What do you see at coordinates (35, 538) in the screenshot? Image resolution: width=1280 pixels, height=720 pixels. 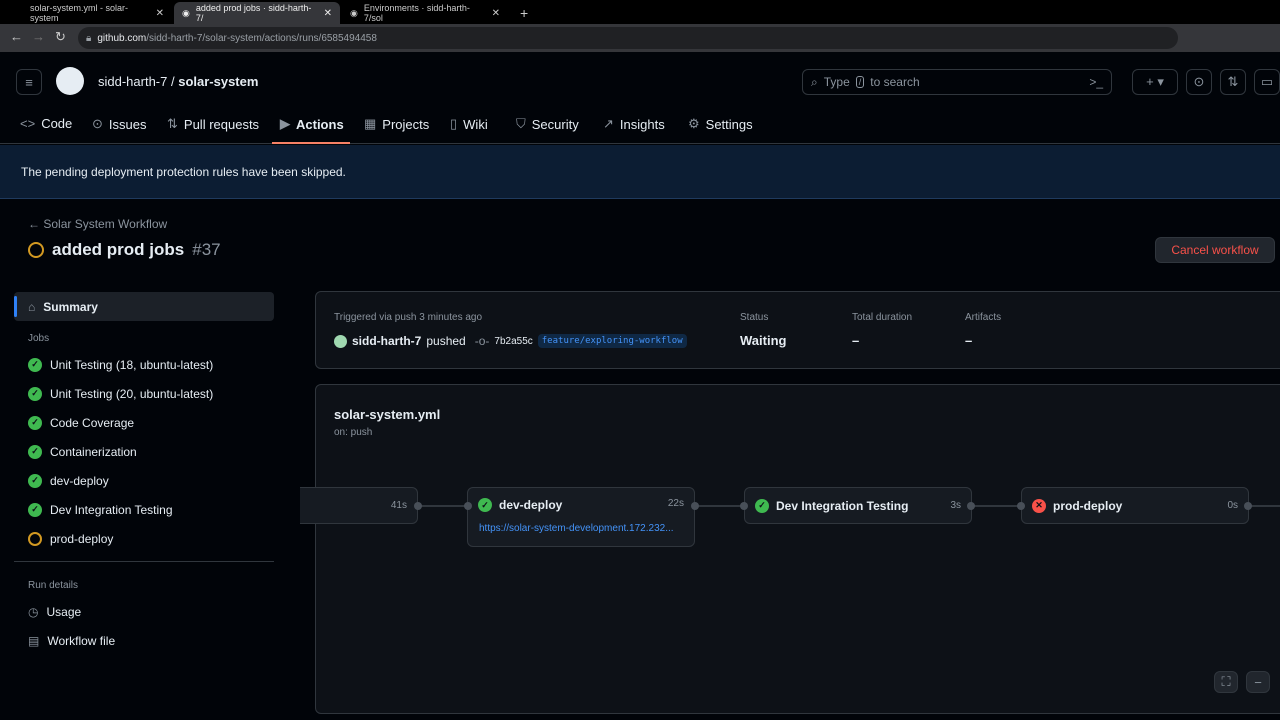 I see `clock-icon` at bounding box center [35, 538].